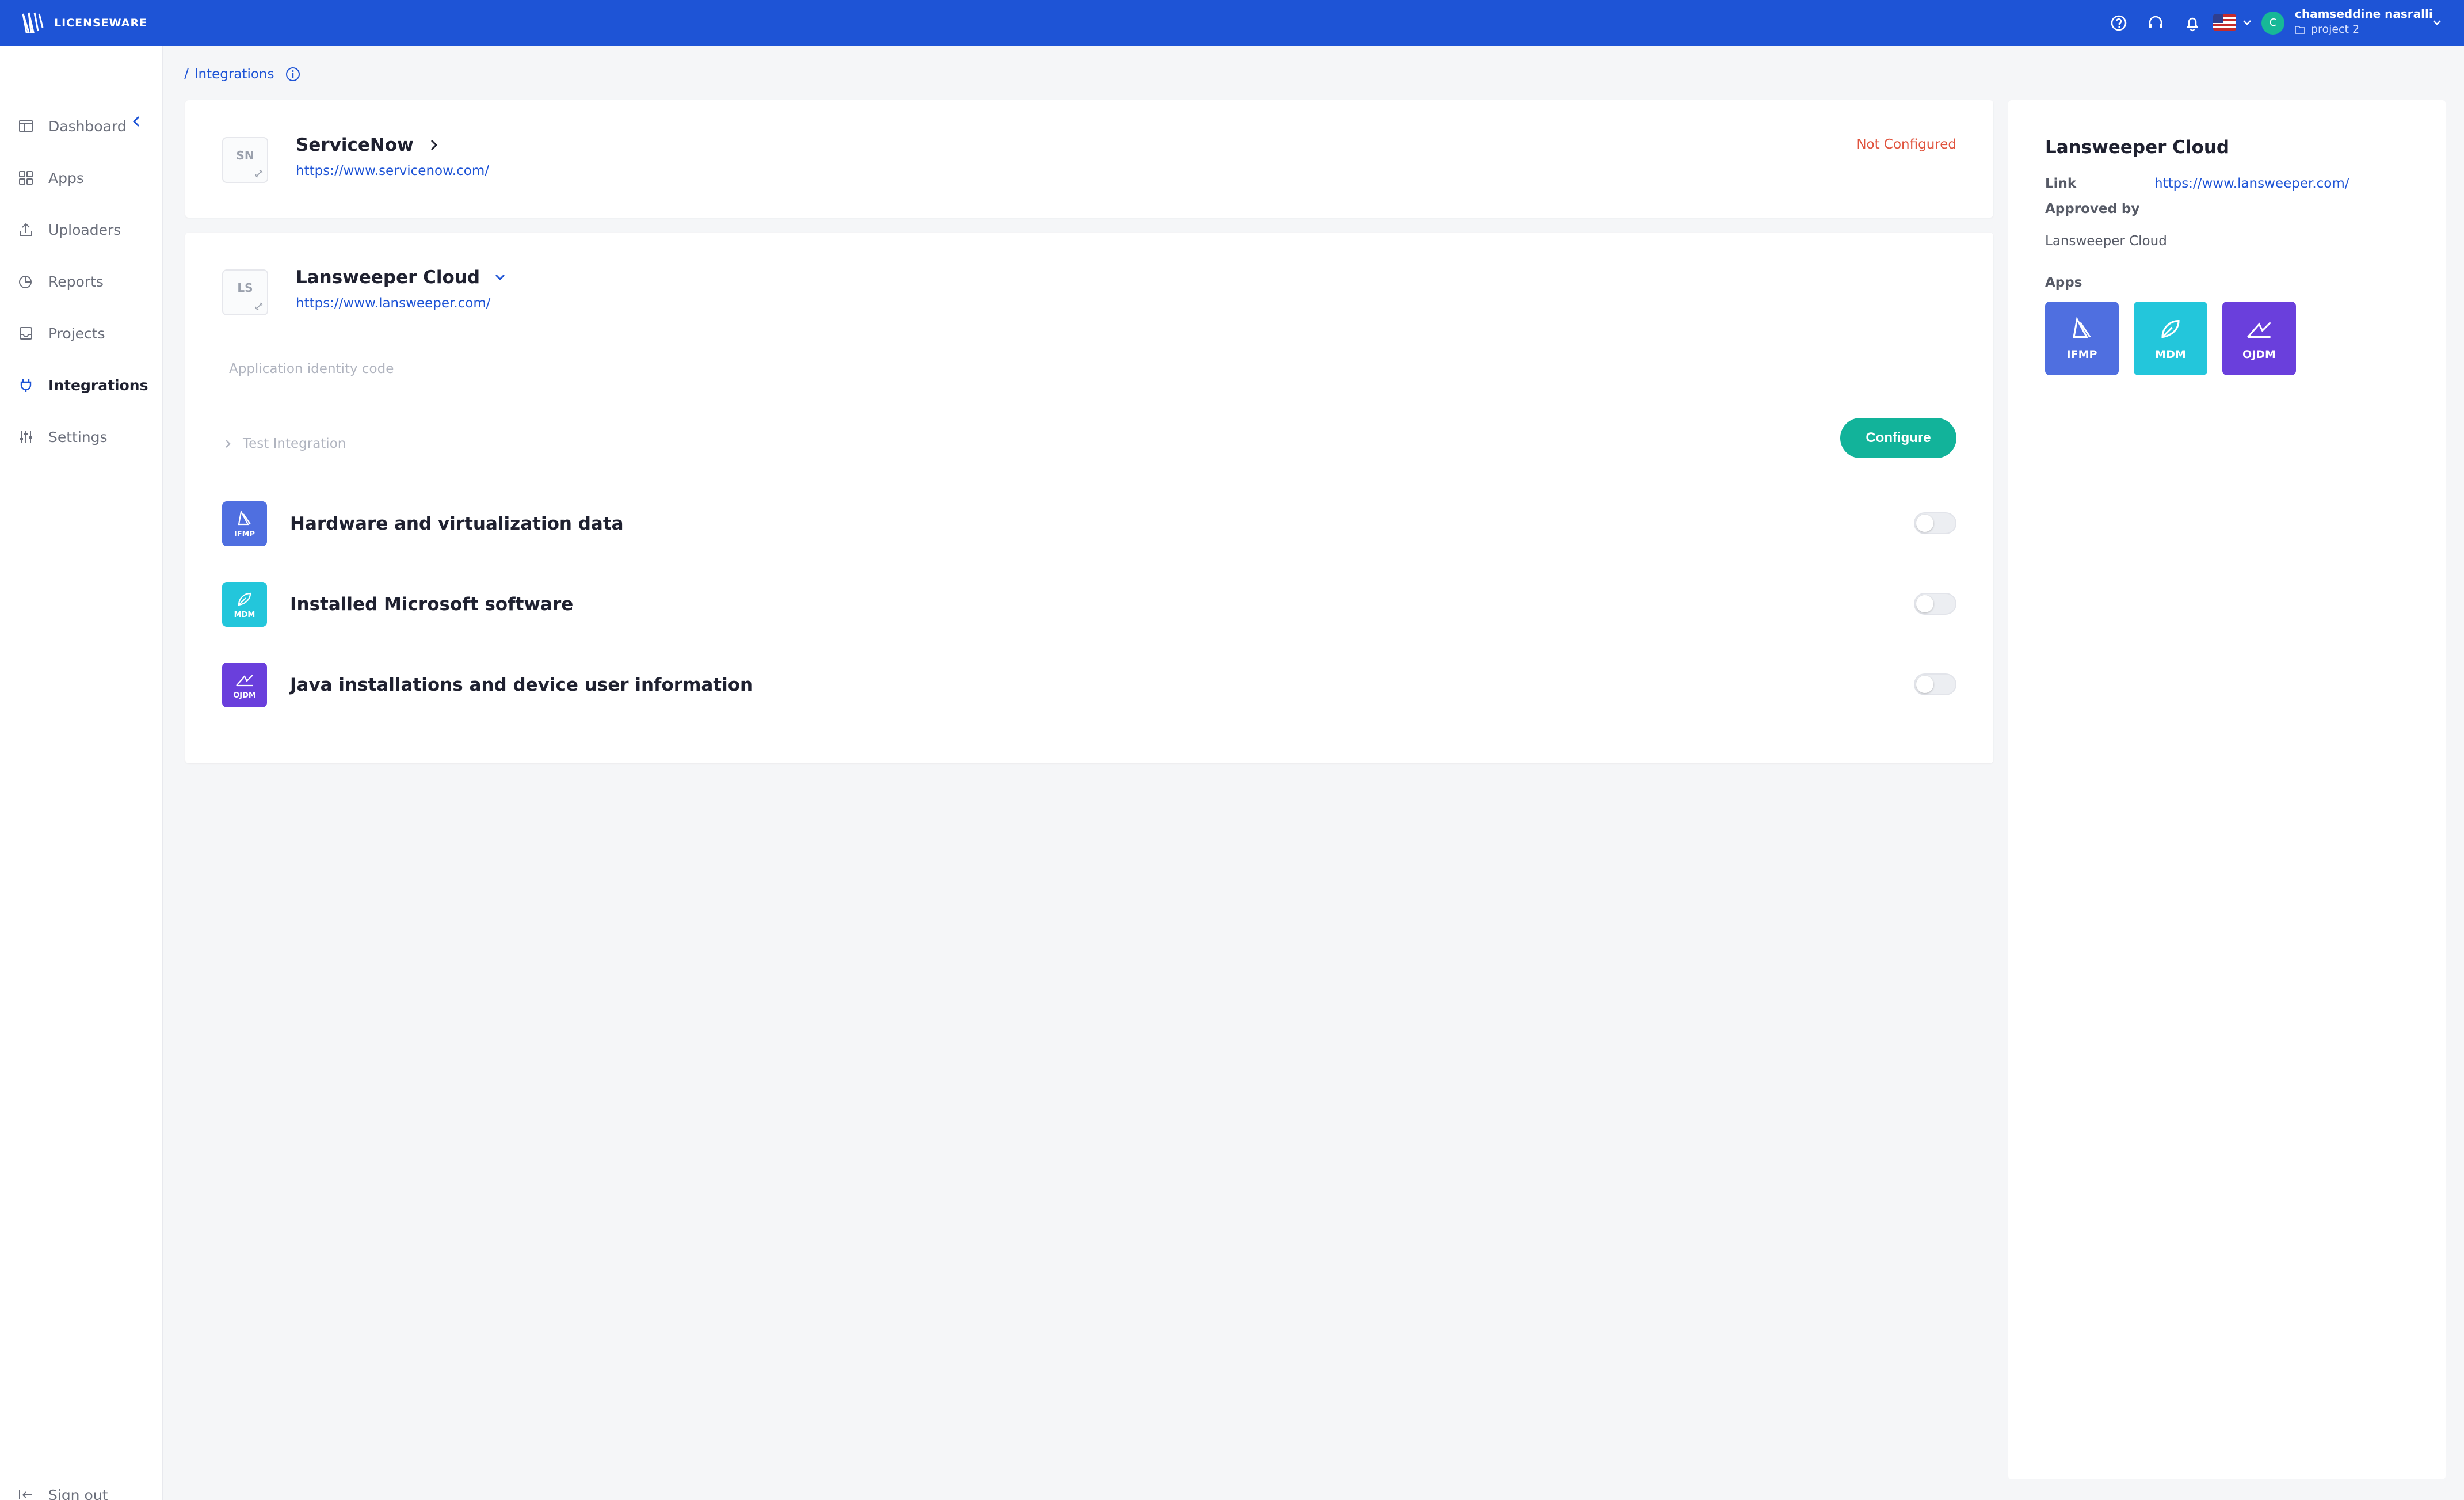 This screenshot has width=2464, height=1500. What do you see at coordinates (2224, 23) in the screenshot?
I see `language-flag-icon` at bounding box center [2224, 23].